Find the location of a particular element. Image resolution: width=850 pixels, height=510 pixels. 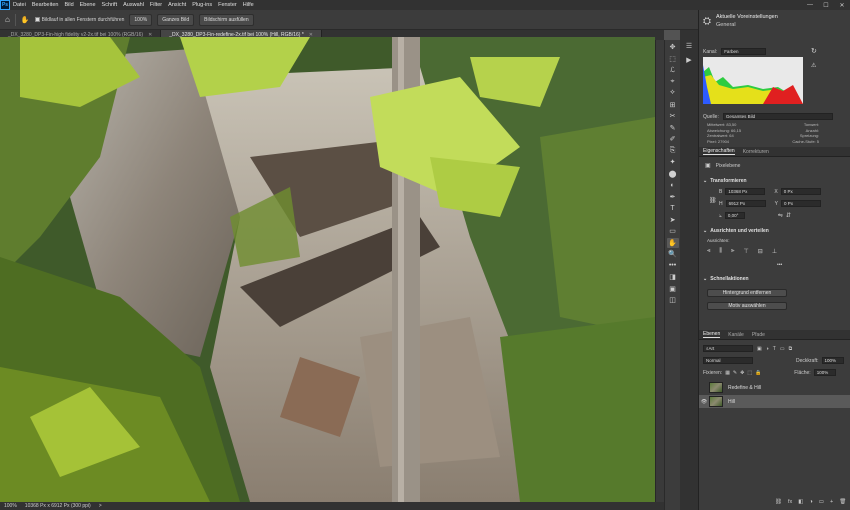

crop-tool-icon: ⟡ is located at coordinates (673, 93).